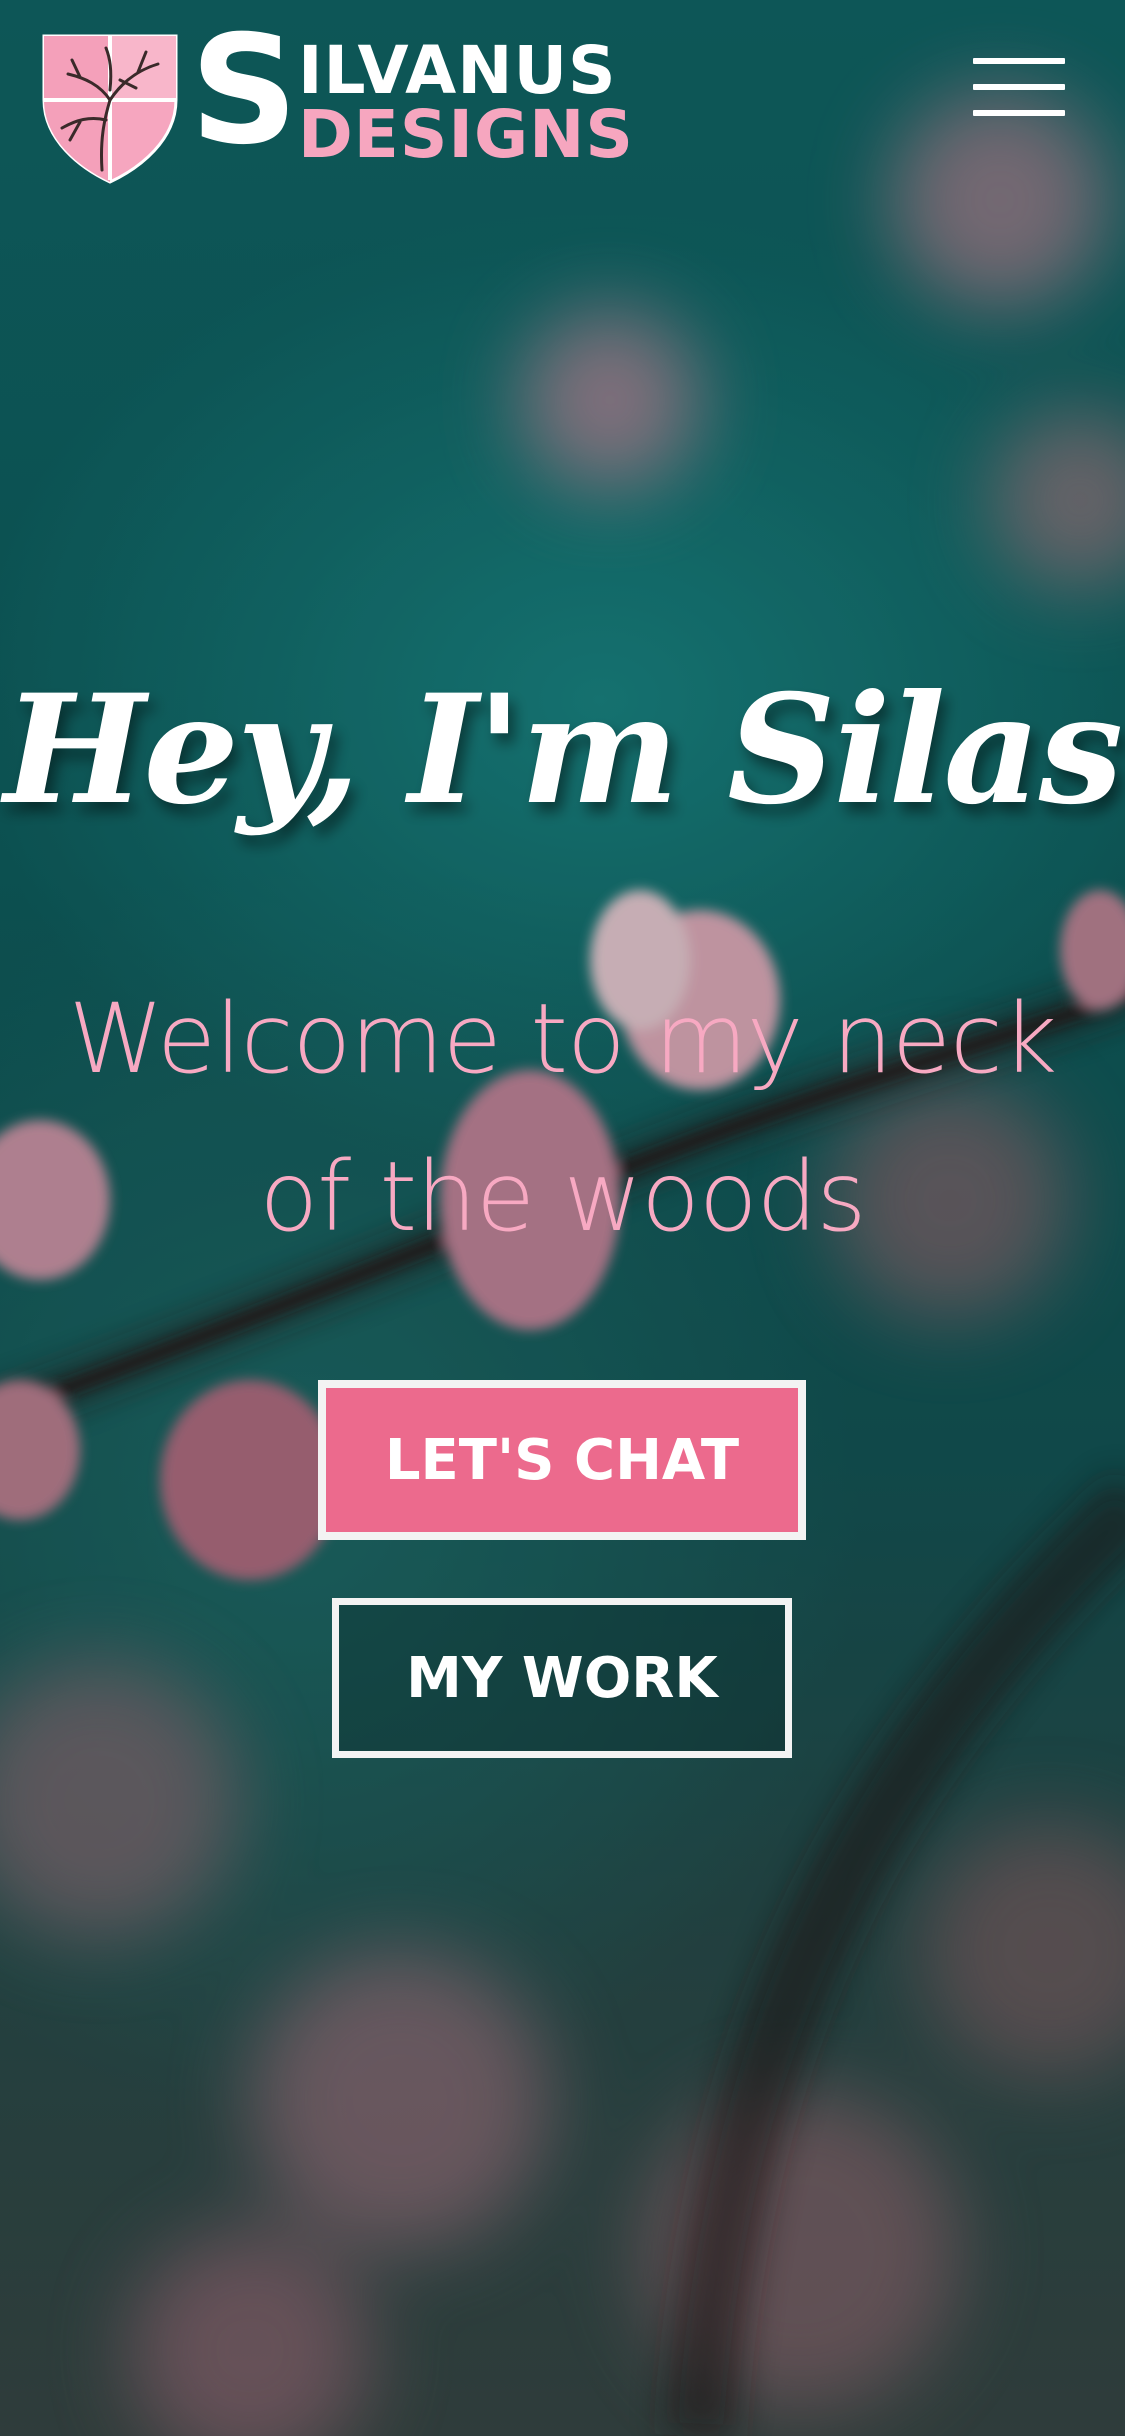 The image size is (1125, 2436). I want to click on site-logo: S ILVANUS DESIGNS, so click(360, 103).